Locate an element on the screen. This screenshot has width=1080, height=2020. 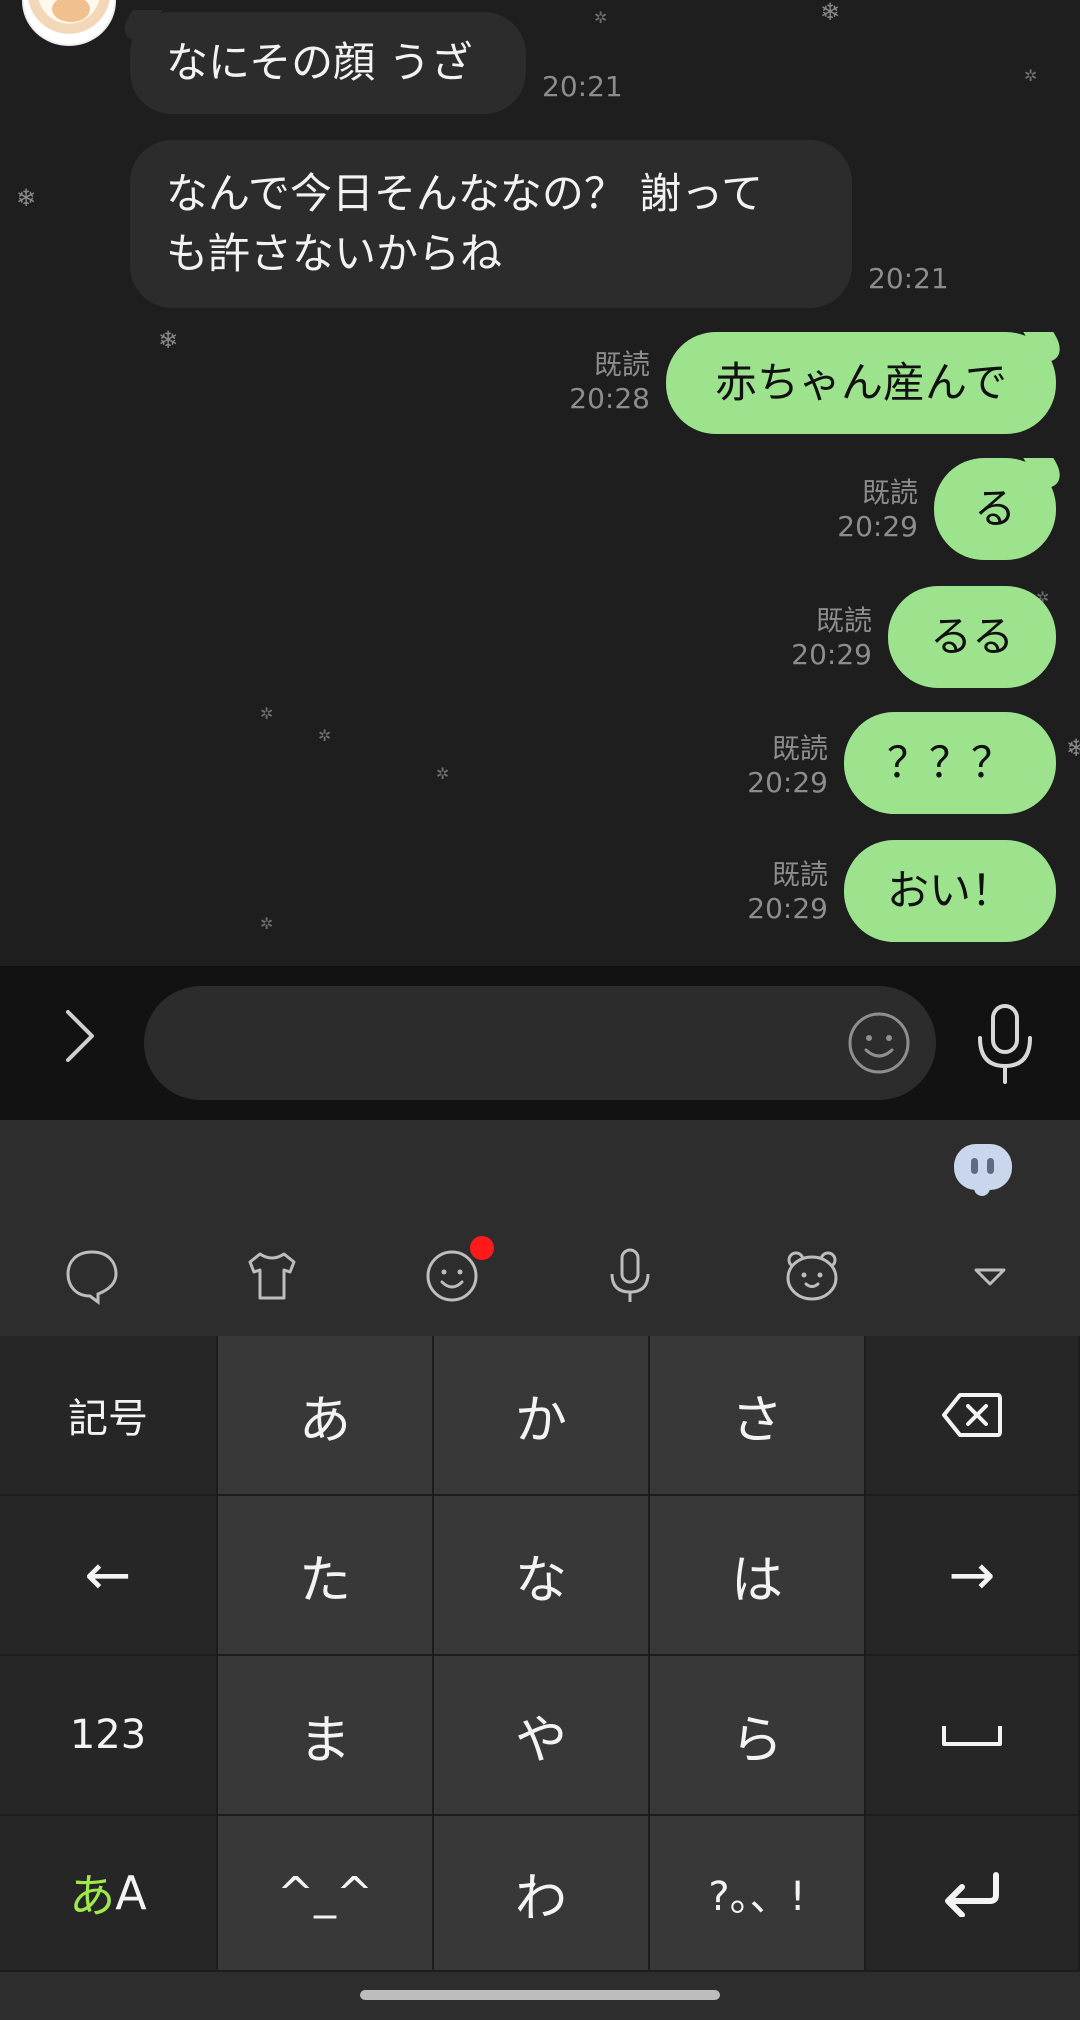
outgoing-message-bubble: るる is located at coordinates (972, 637).